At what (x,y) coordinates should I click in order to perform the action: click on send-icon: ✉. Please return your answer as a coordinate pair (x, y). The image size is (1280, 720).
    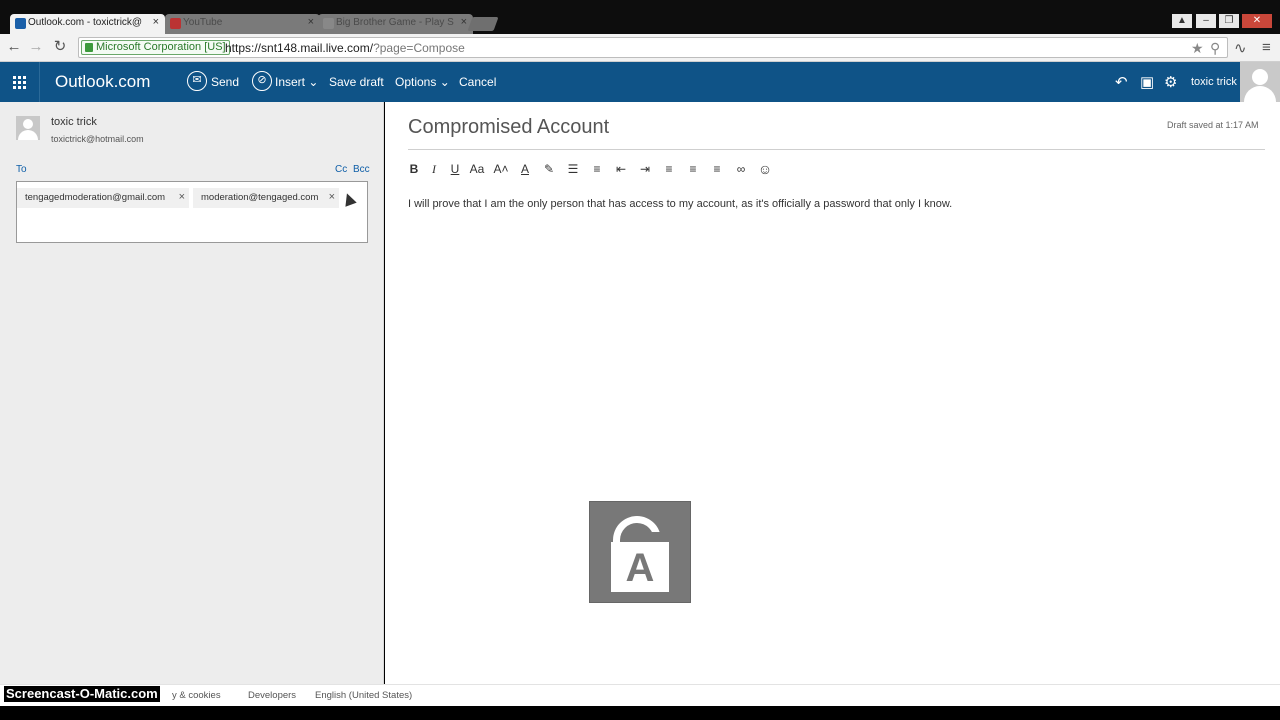
    Looking at the image, I should click on (197, 81).